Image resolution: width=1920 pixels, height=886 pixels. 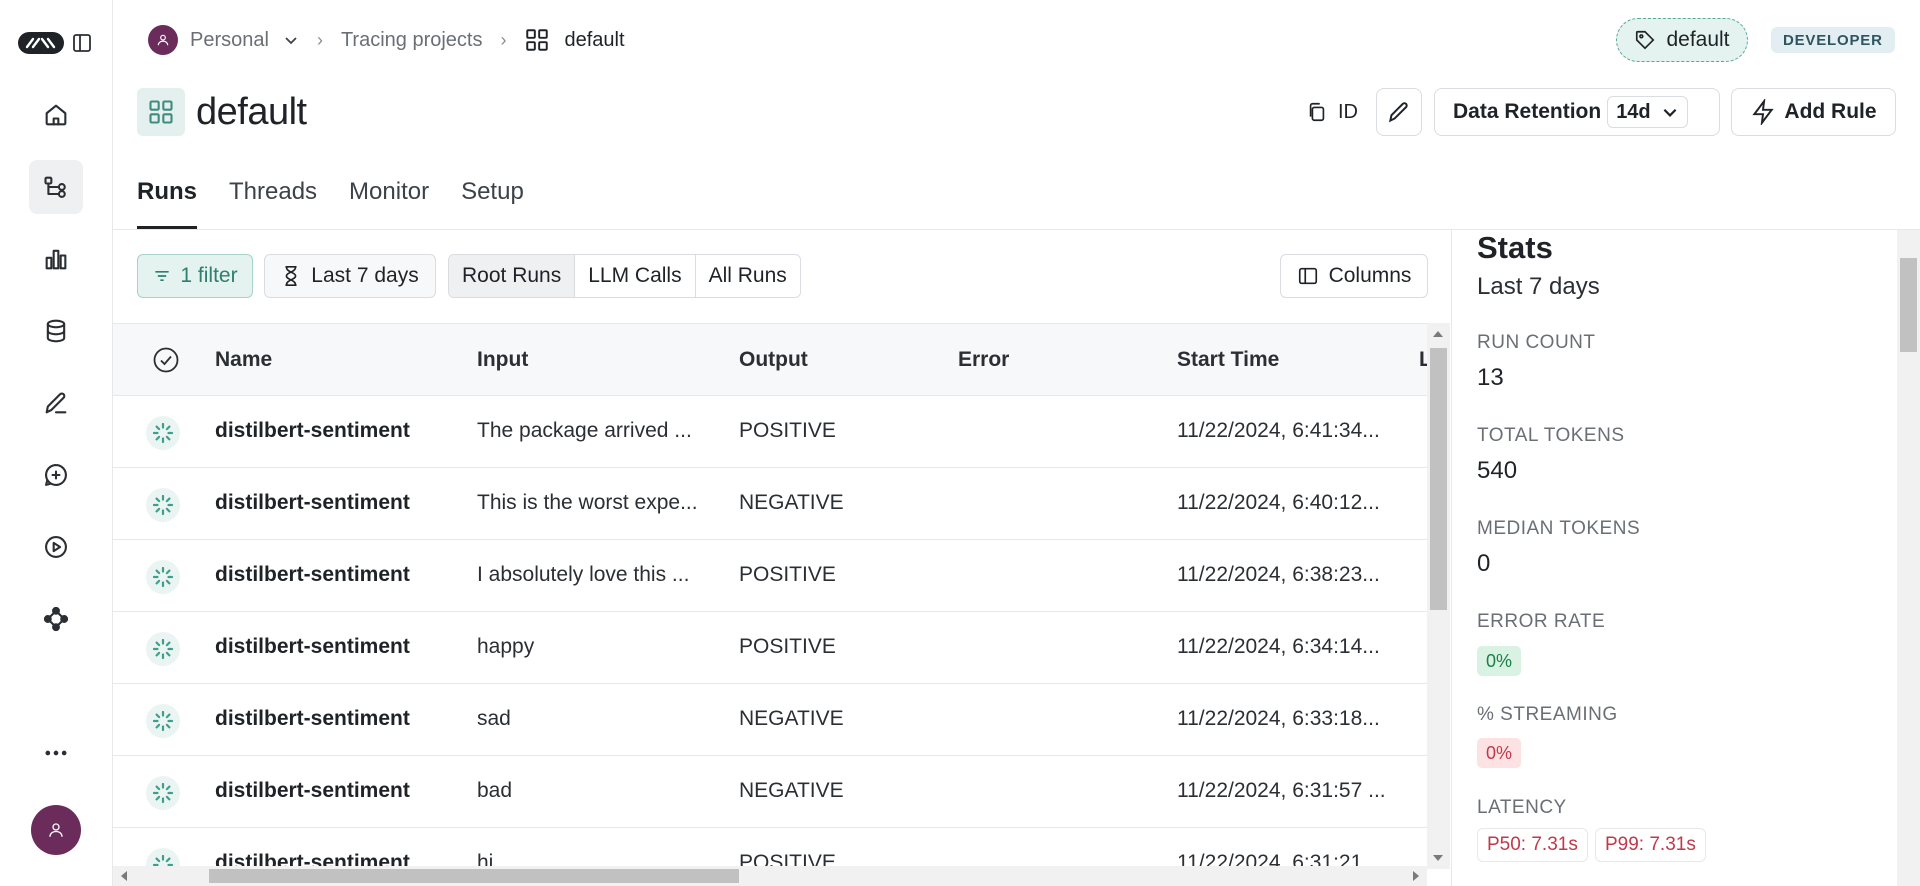 I want to click on sidebar-item-prompts, so click(x=56, y=475).